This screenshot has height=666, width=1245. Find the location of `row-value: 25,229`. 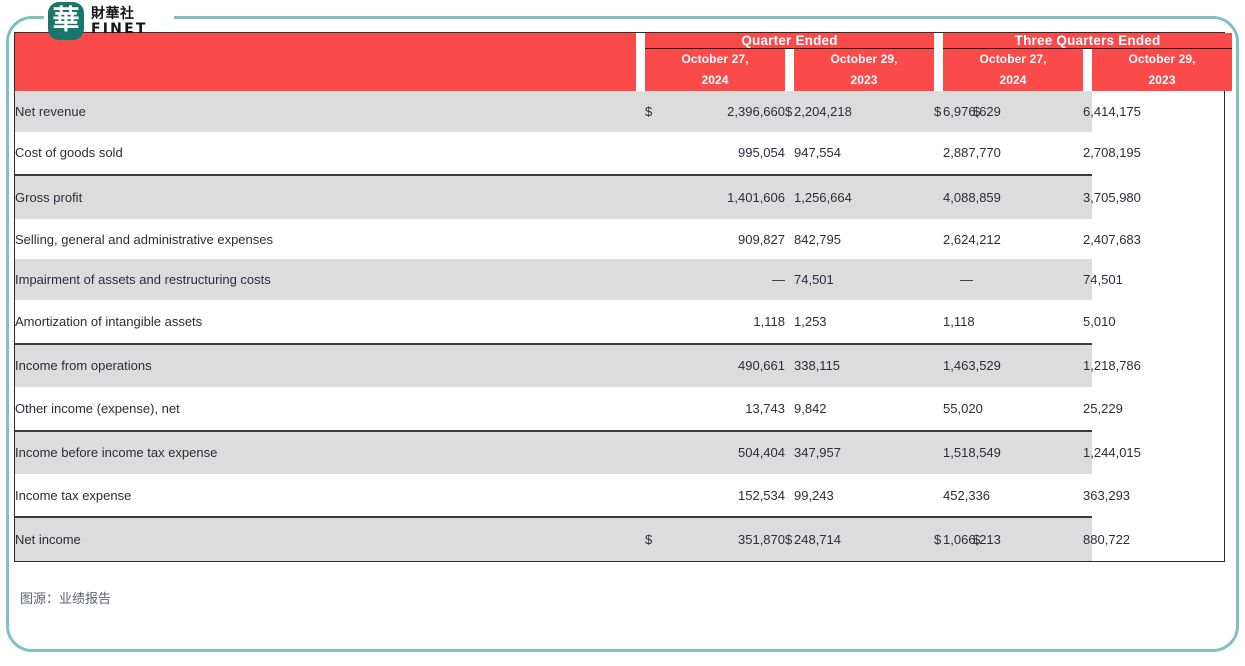

row-value: 25,229 is located at coordinates (1103, 409).